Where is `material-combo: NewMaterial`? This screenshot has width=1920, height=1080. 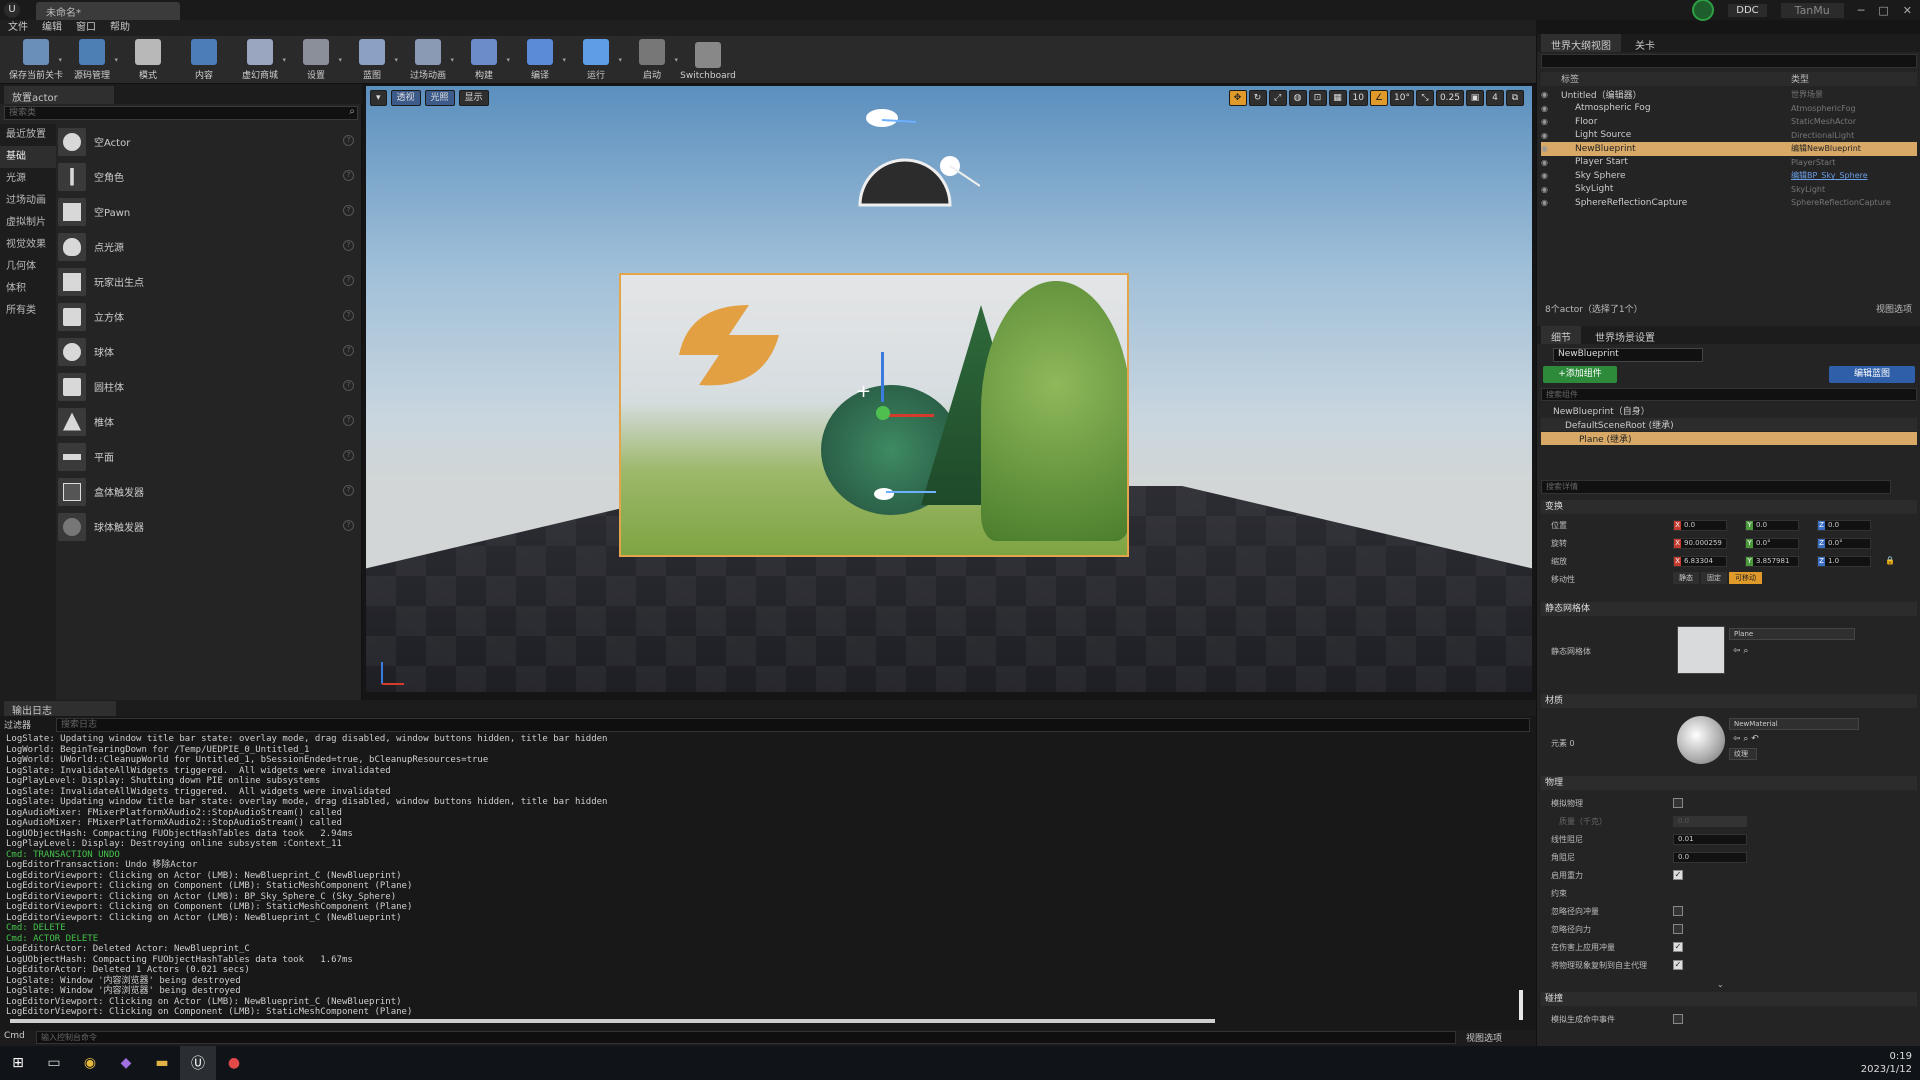 material-combo: NewMaterial is located at coordinates (1794, 724).